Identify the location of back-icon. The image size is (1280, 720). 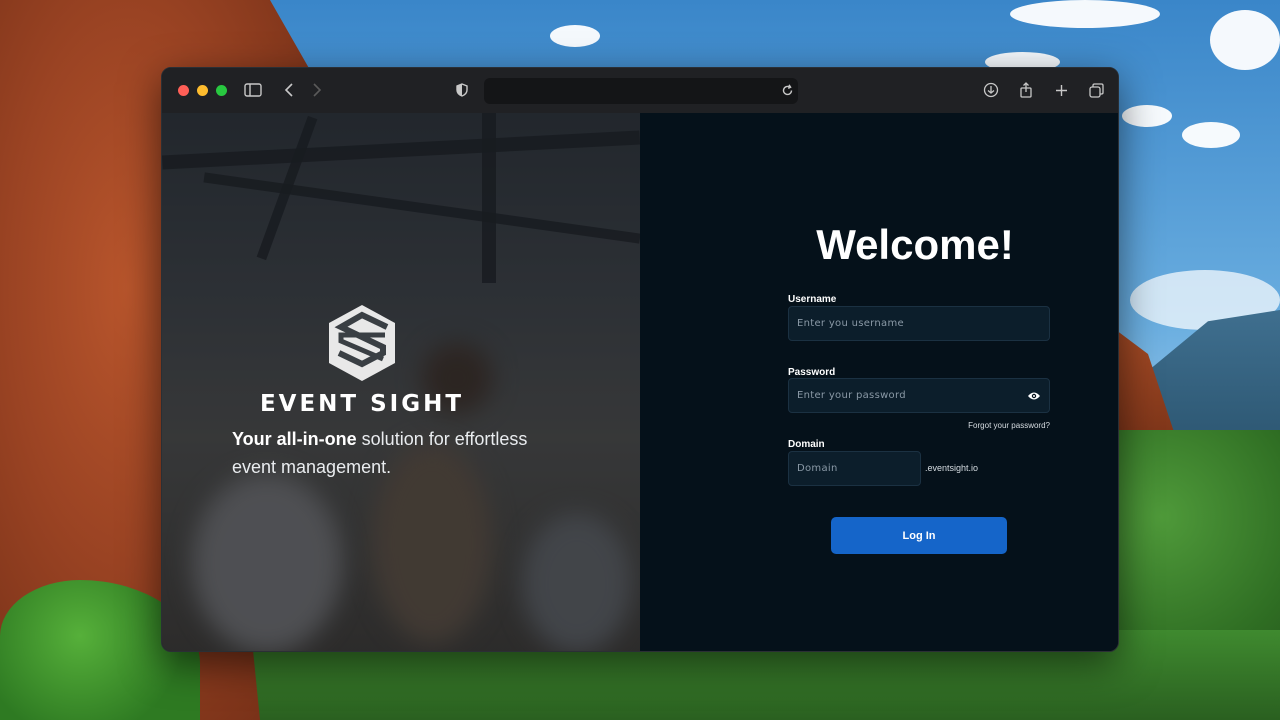
(289, 90).